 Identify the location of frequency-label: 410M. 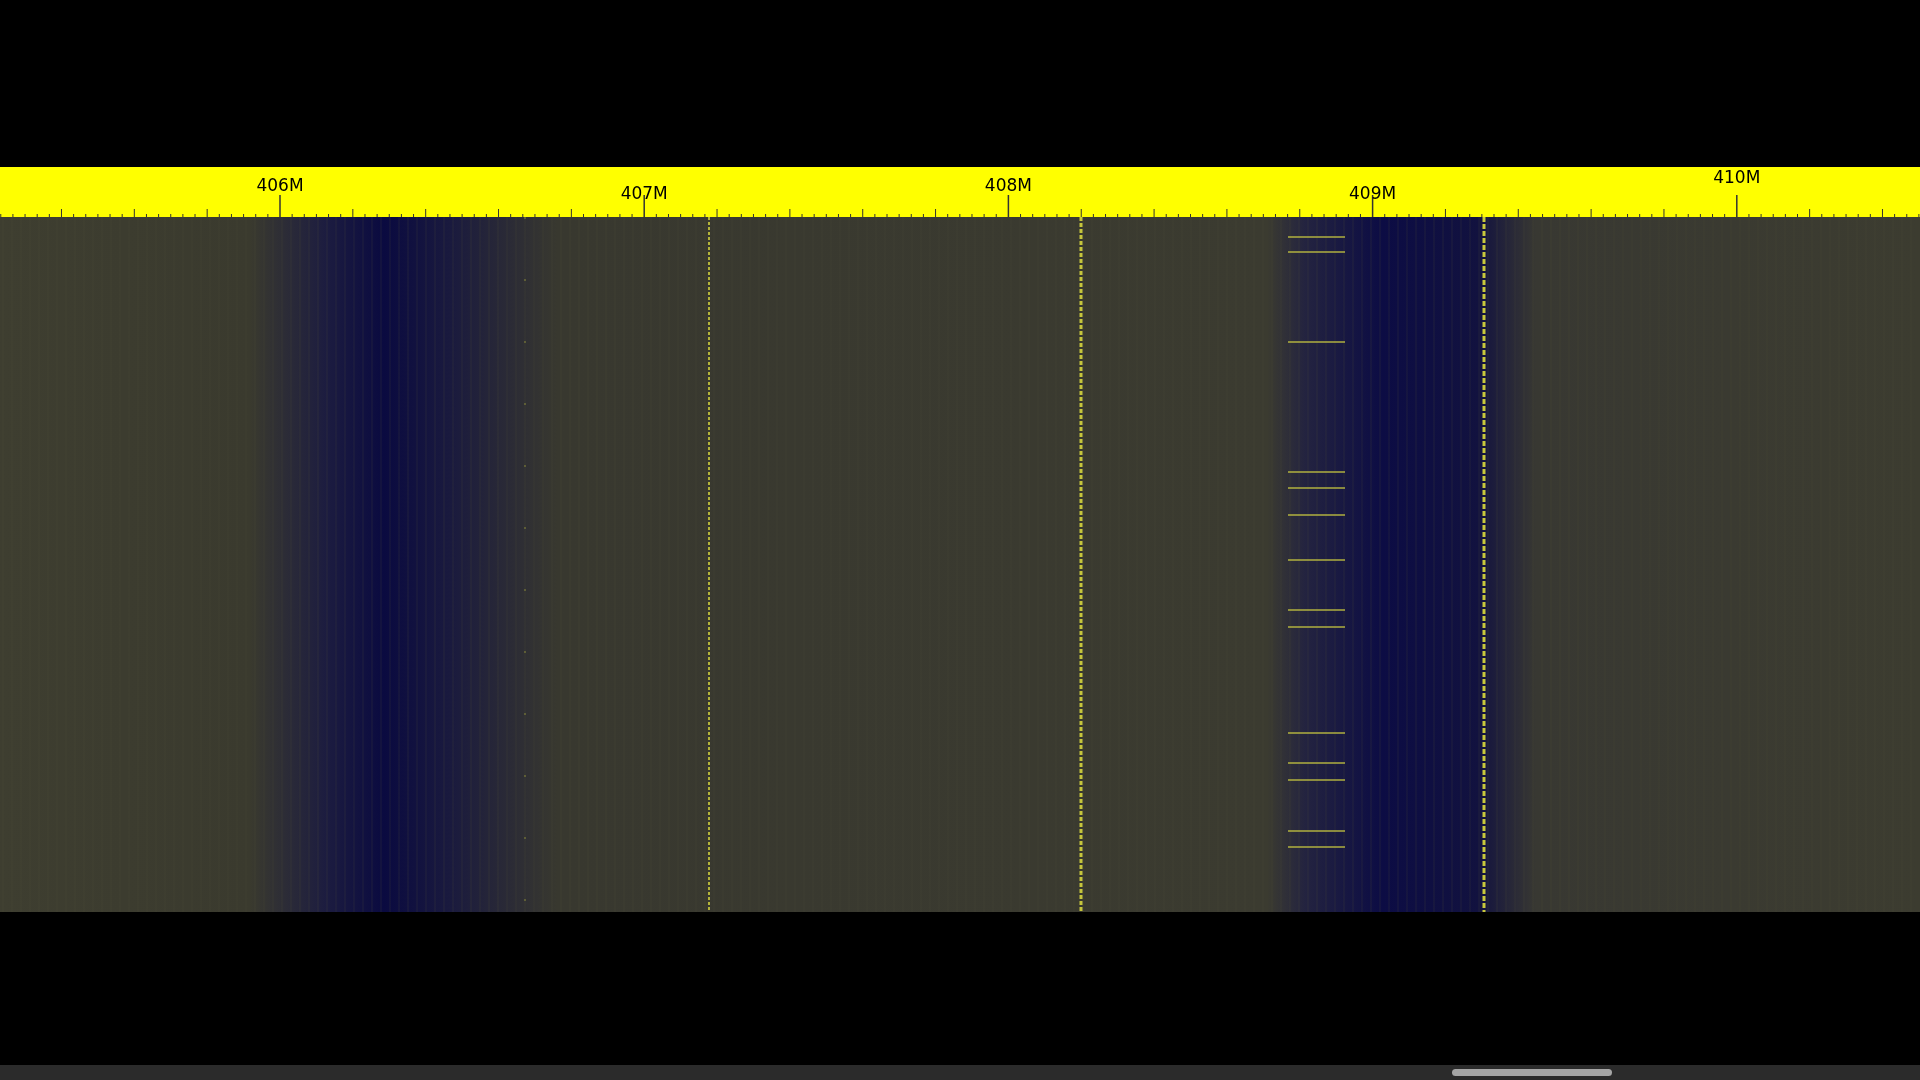
(1737, 177).